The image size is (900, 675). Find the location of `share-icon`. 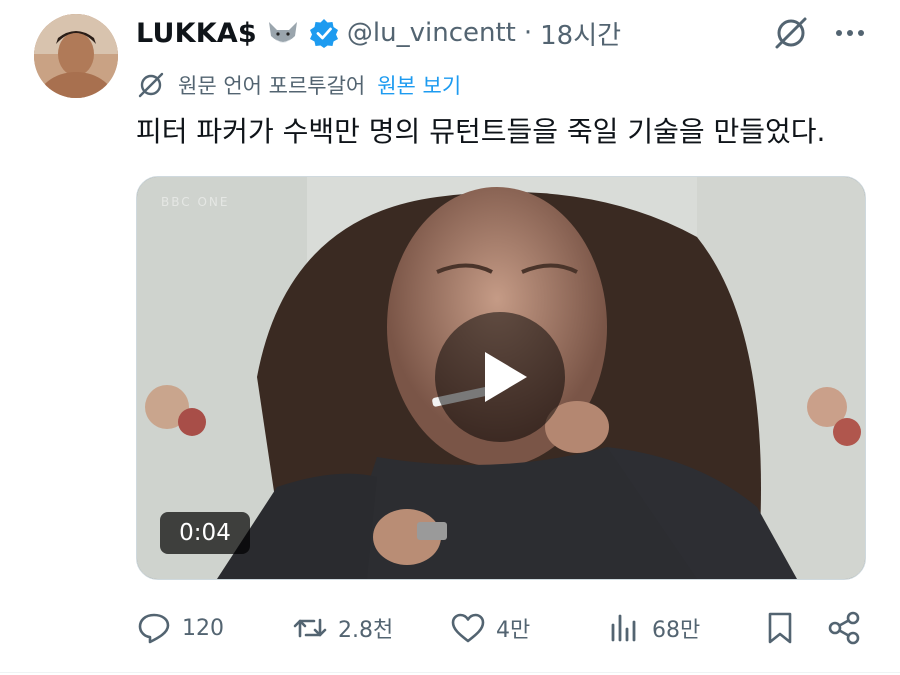

share-icon is located at coordinates (844, 628).